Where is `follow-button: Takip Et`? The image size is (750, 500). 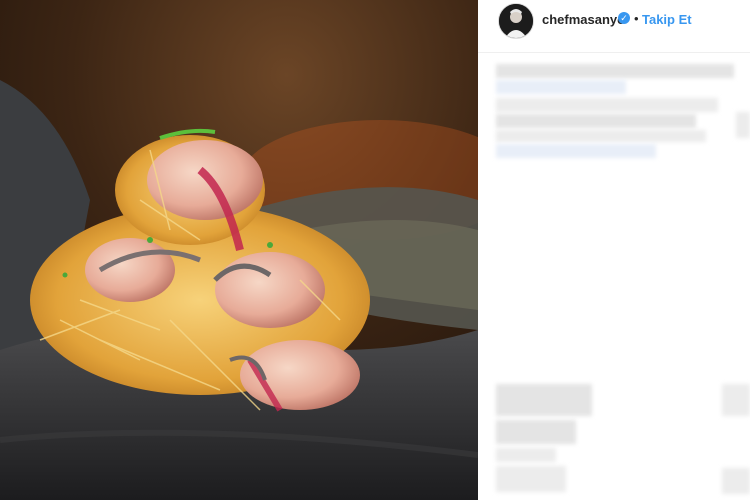 follow-button: Takip Et is located at coordinates (667, 19).